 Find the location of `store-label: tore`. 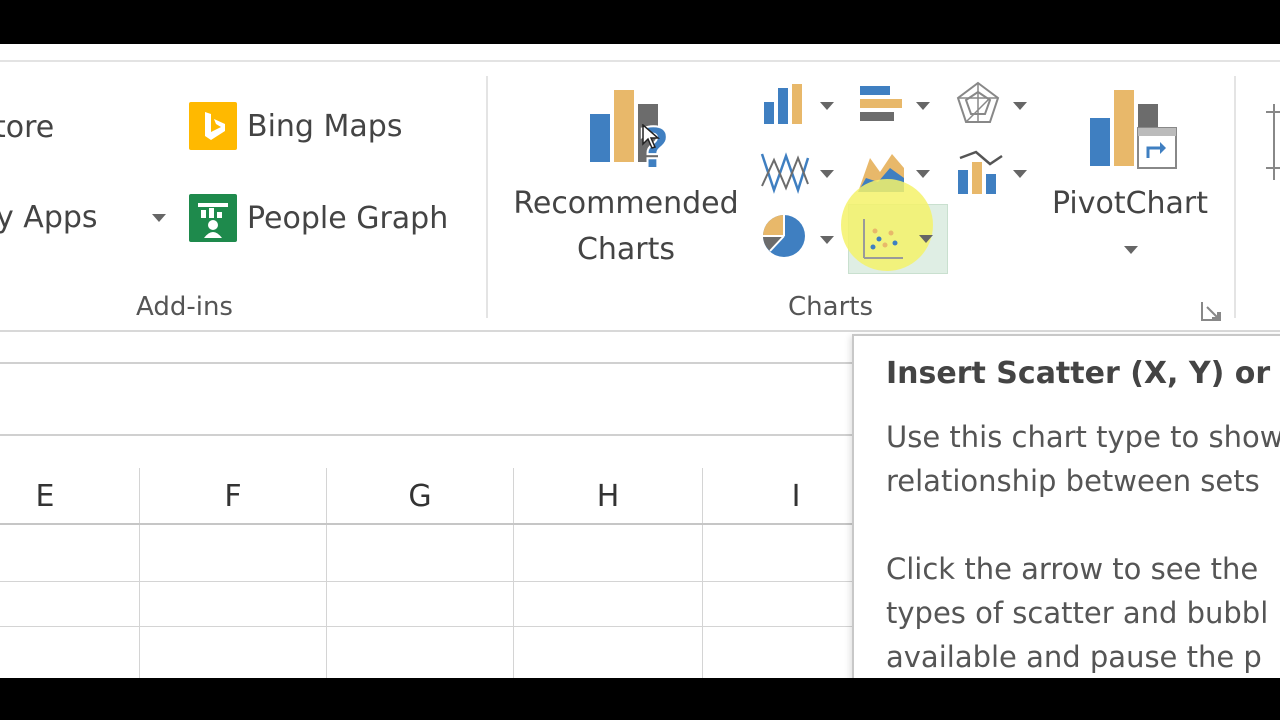

store-label: tore is located at coordinates (27, 127).